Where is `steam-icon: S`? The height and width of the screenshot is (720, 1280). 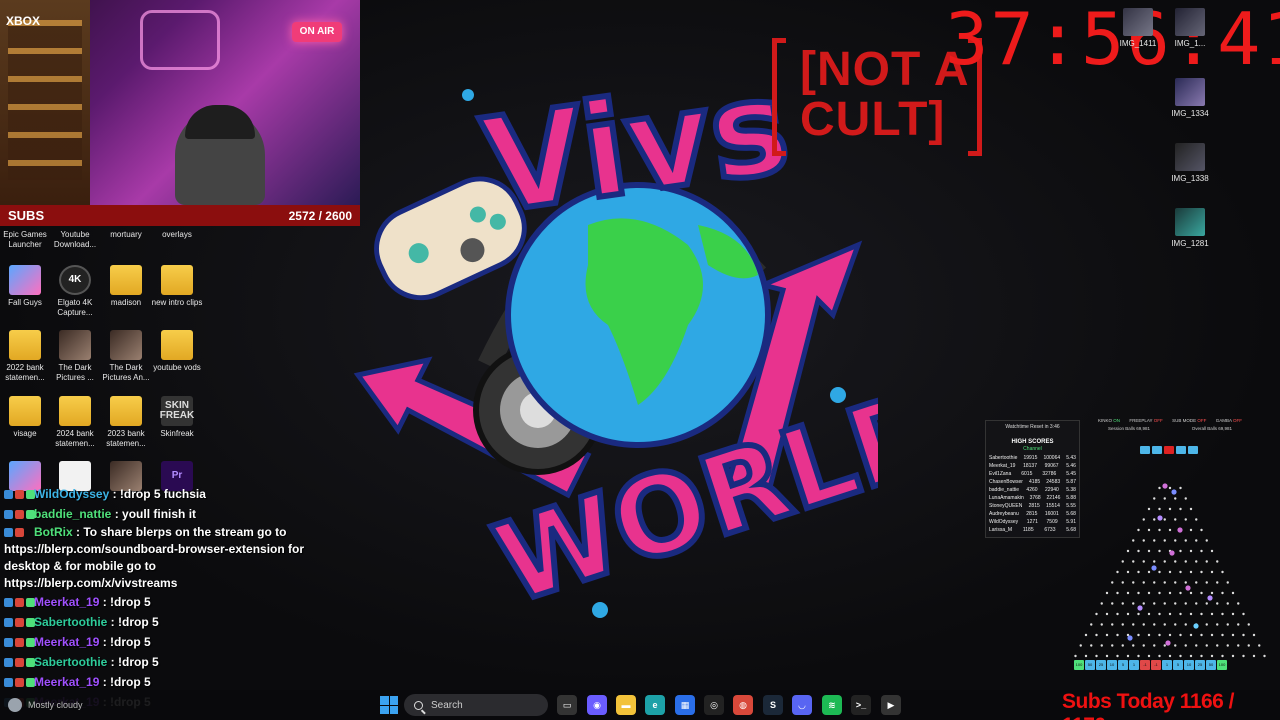 steam-icon: S is located at coordinates (773, 705).